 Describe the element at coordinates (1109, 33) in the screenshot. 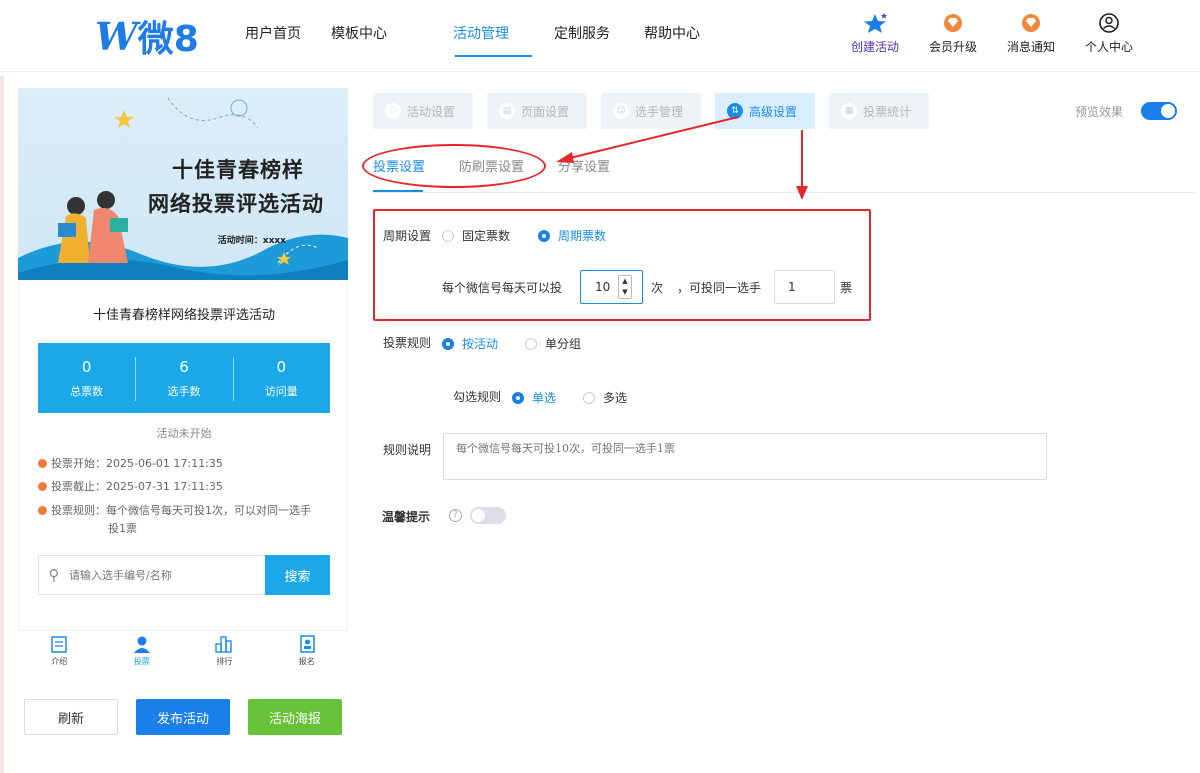

I see `personal-center-button: 个人中心` at that location.